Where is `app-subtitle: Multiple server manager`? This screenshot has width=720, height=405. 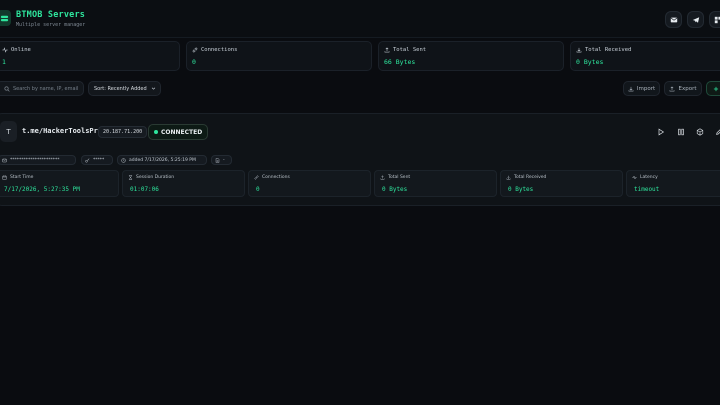 app-subtitle: Multiple server manager is located at coordinates (51, 25).